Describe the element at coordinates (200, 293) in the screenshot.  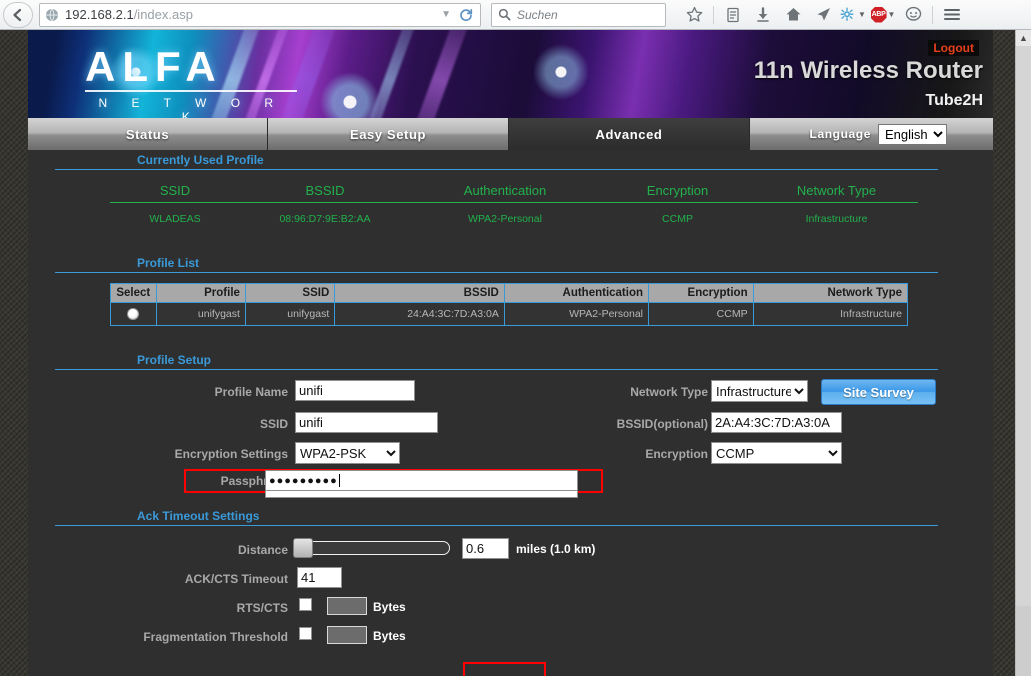
I see `column-header-profile: Profile` at that location.